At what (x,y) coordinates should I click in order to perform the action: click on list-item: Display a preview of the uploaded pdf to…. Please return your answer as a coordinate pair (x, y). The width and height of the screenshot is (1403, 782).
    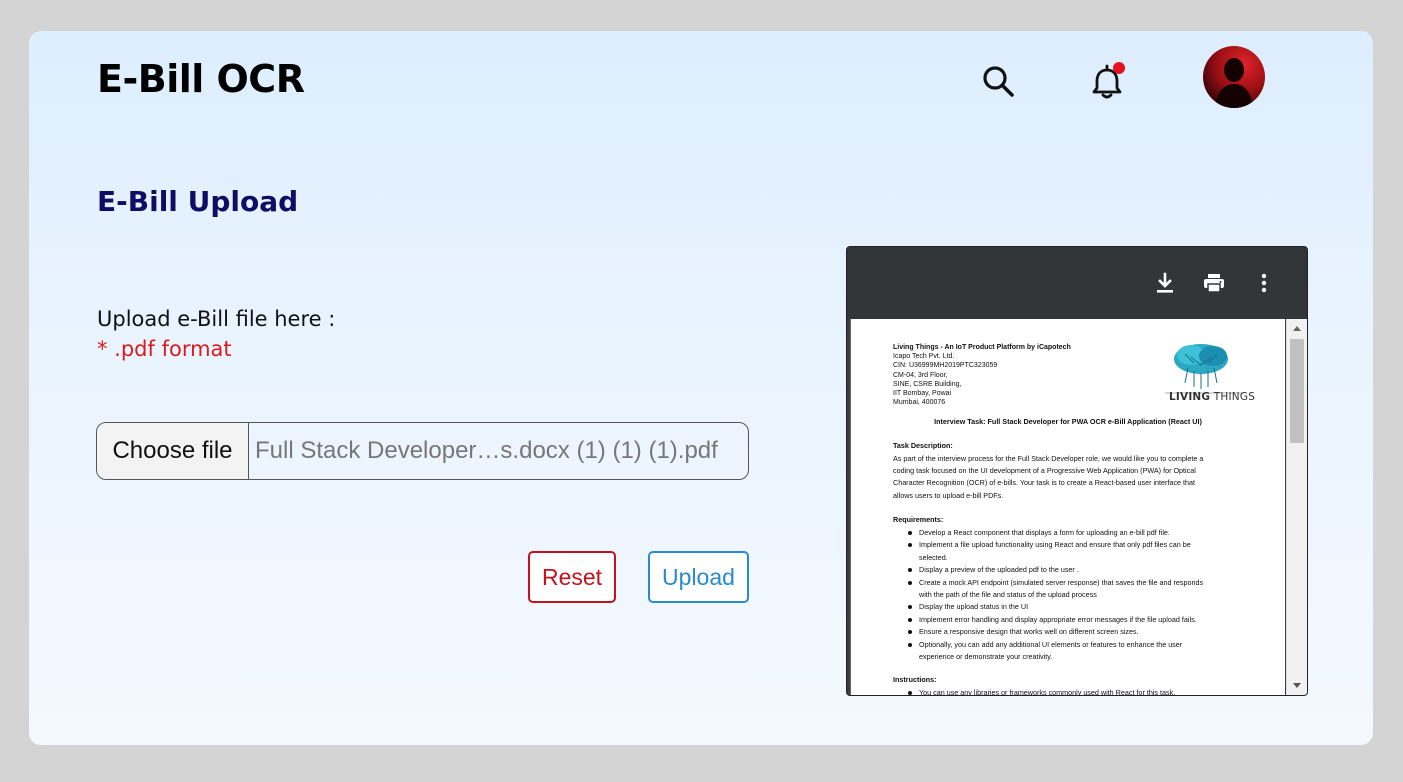
    Looking at the image, I should click on (1093, 570).